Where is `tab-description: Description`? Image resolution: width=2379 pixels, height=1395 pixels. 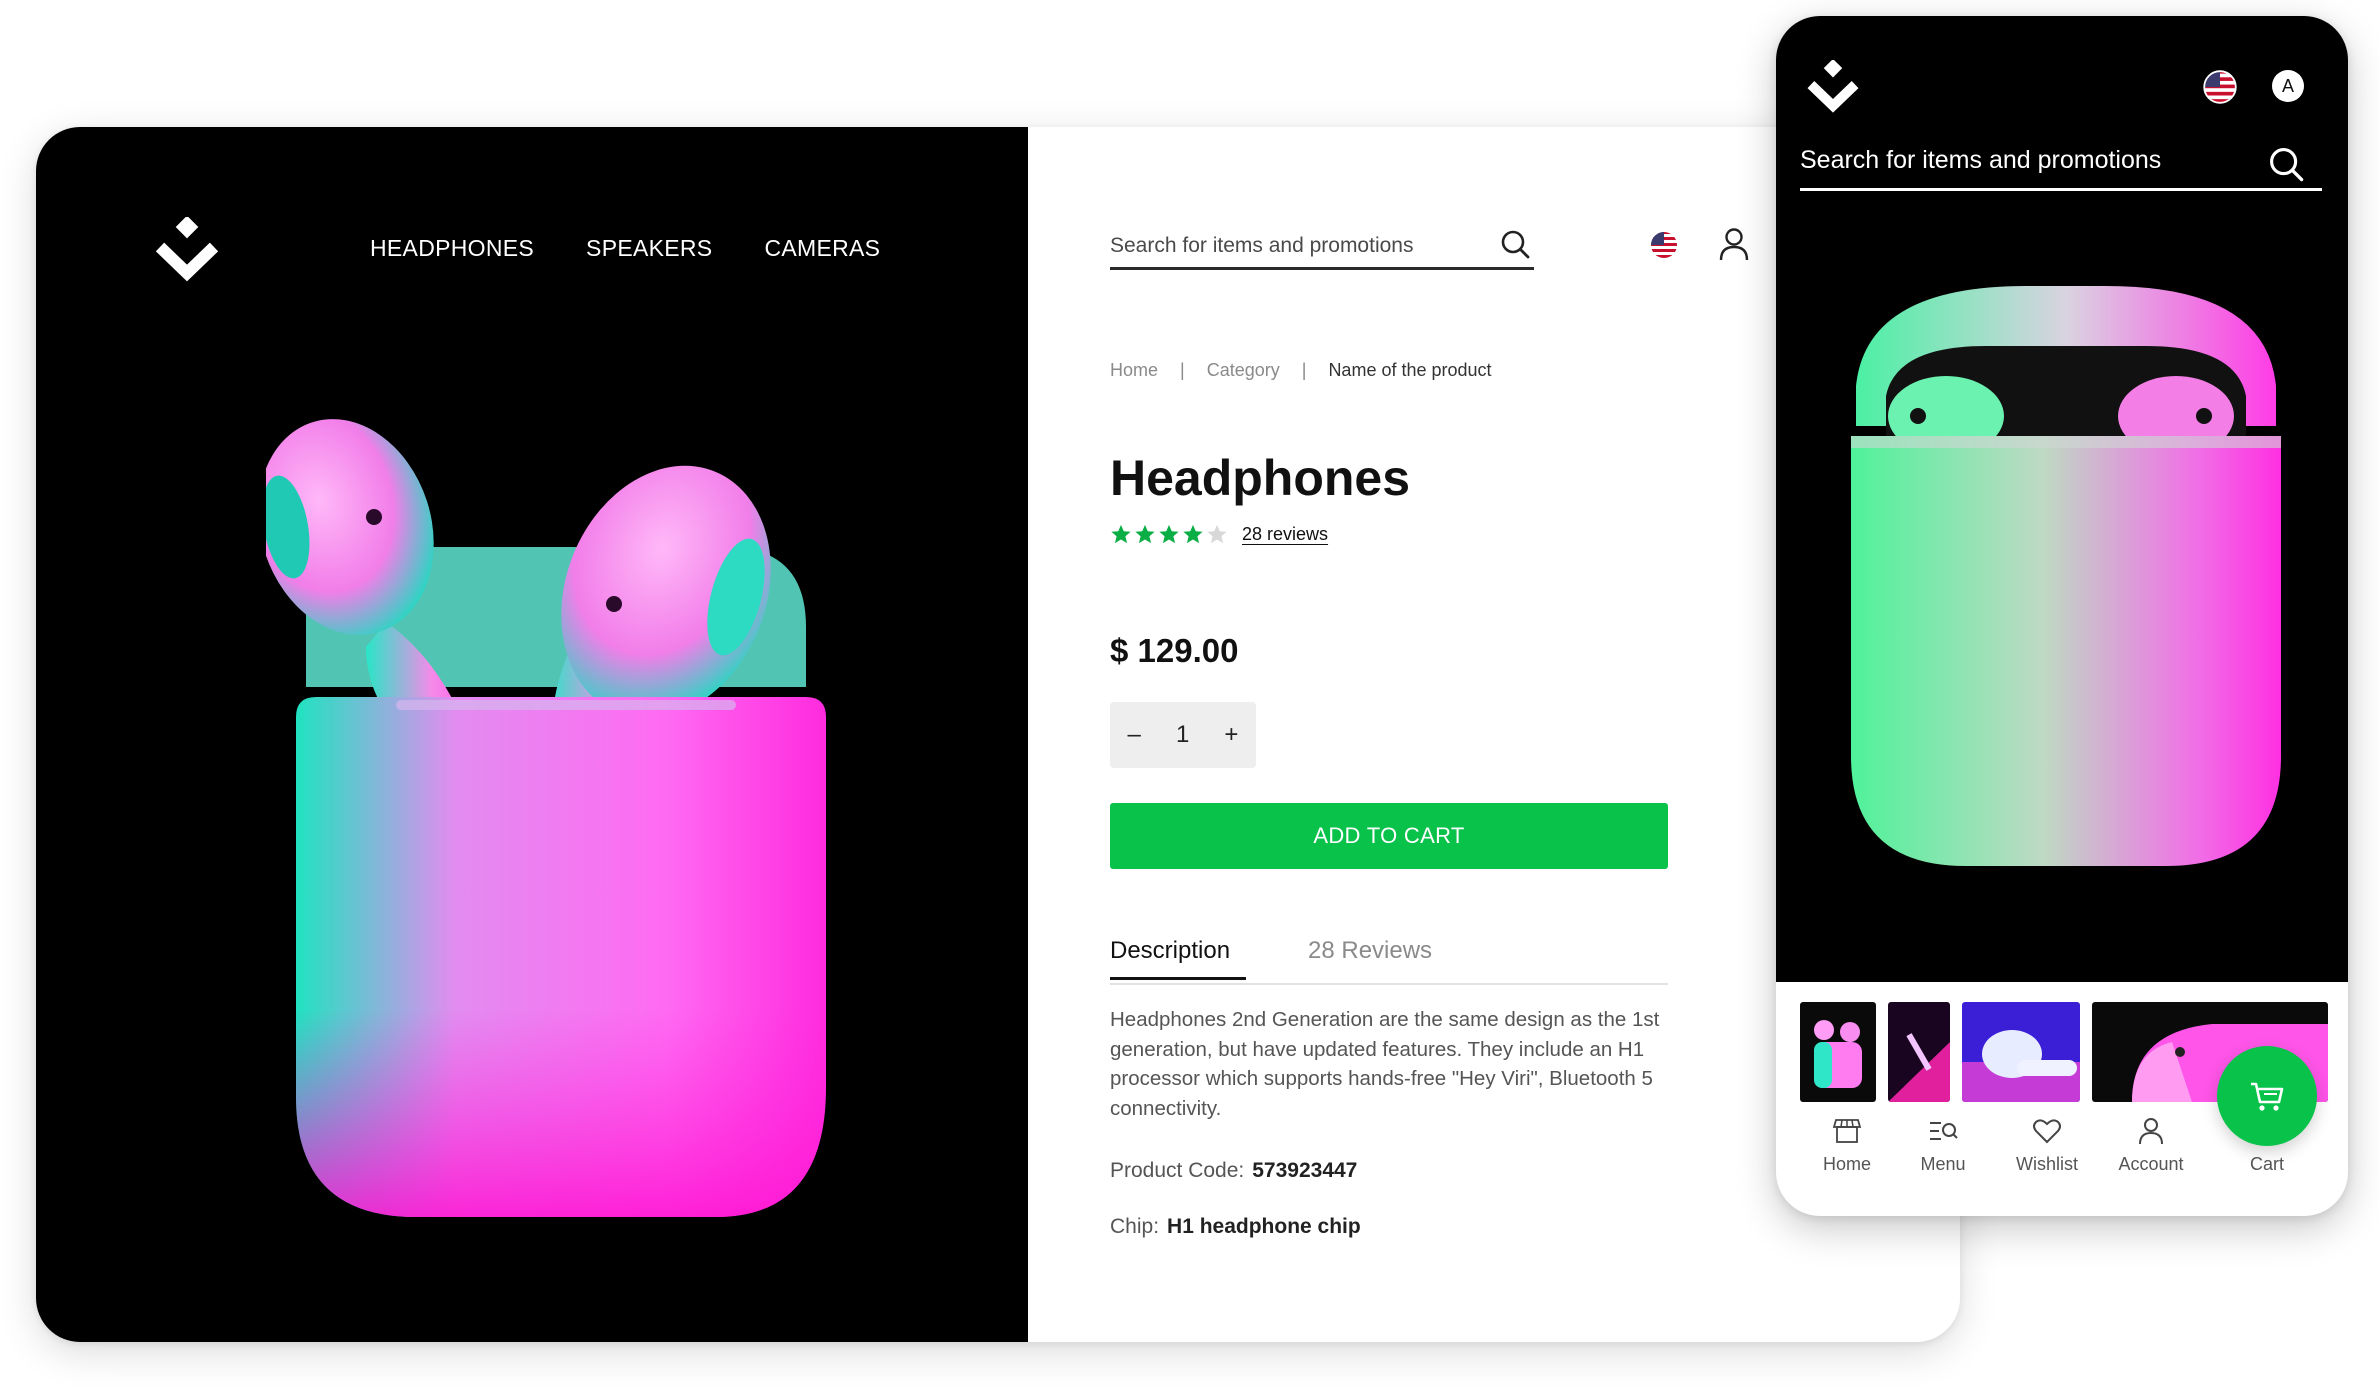 tab-description: Description is located at coordinates (1178, 958).